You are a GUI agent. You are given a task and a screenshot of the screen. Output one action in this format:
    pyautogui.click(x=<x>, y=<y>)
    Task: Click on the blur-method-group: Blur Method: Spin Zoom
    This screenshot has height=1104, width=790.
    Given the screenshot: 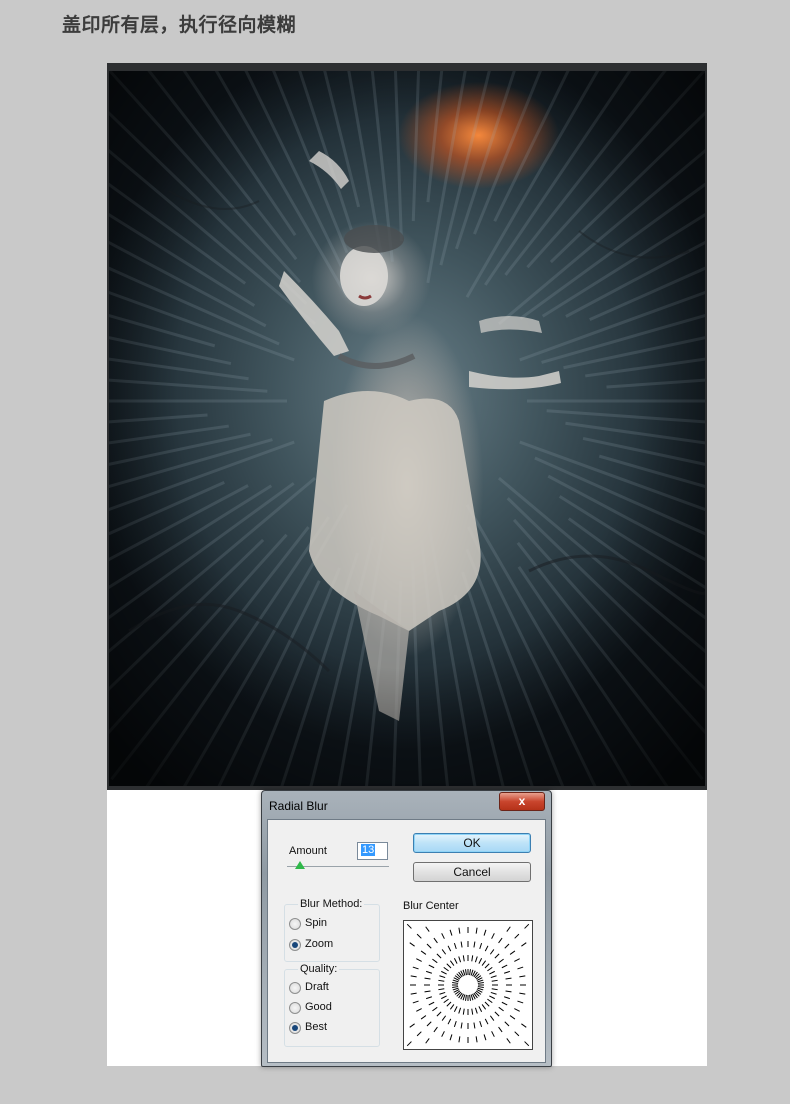 What is the action you would take?
    pyautogui.click(x=332, y=930)
    